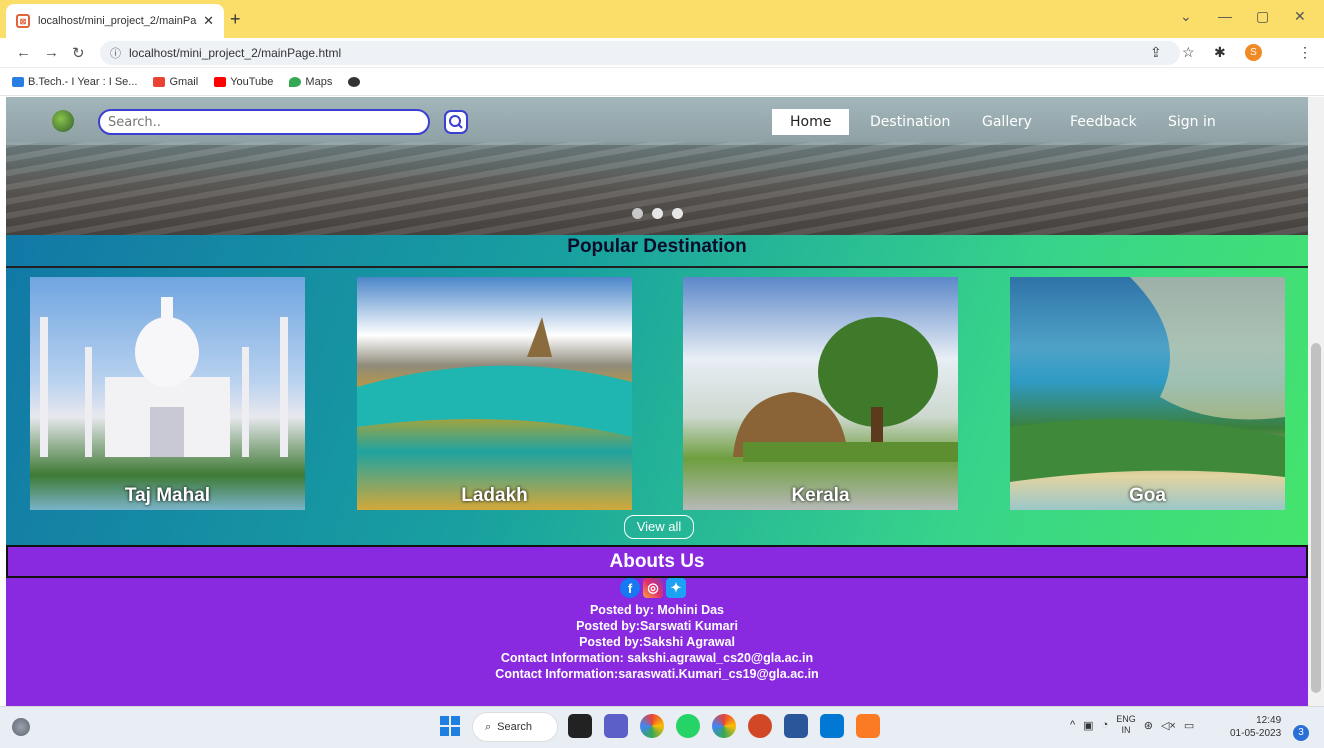 Image resolution: width=1324 pixels, height=748 pixels. Describe the element at coordinates (164, 377) in the screenshot. I see `taj-mahal-image` at that location.